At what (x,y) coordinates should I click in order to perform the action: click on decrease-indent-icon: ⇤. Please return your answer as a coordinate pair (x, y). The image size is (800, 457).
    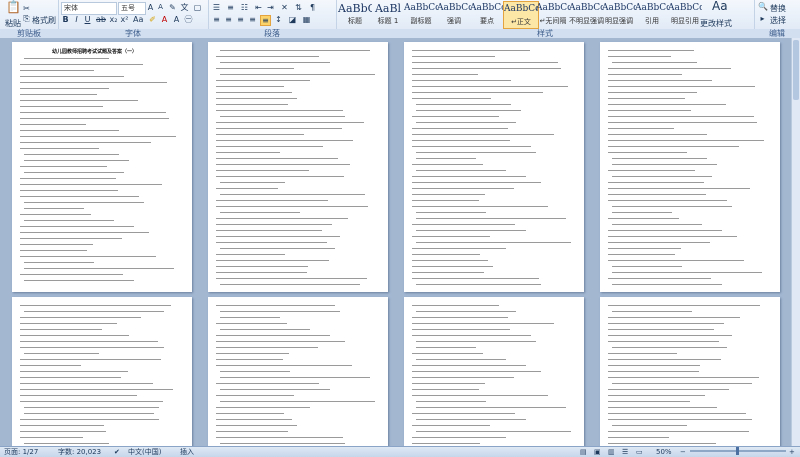
    Looking at the image, I should click on (258, 7).